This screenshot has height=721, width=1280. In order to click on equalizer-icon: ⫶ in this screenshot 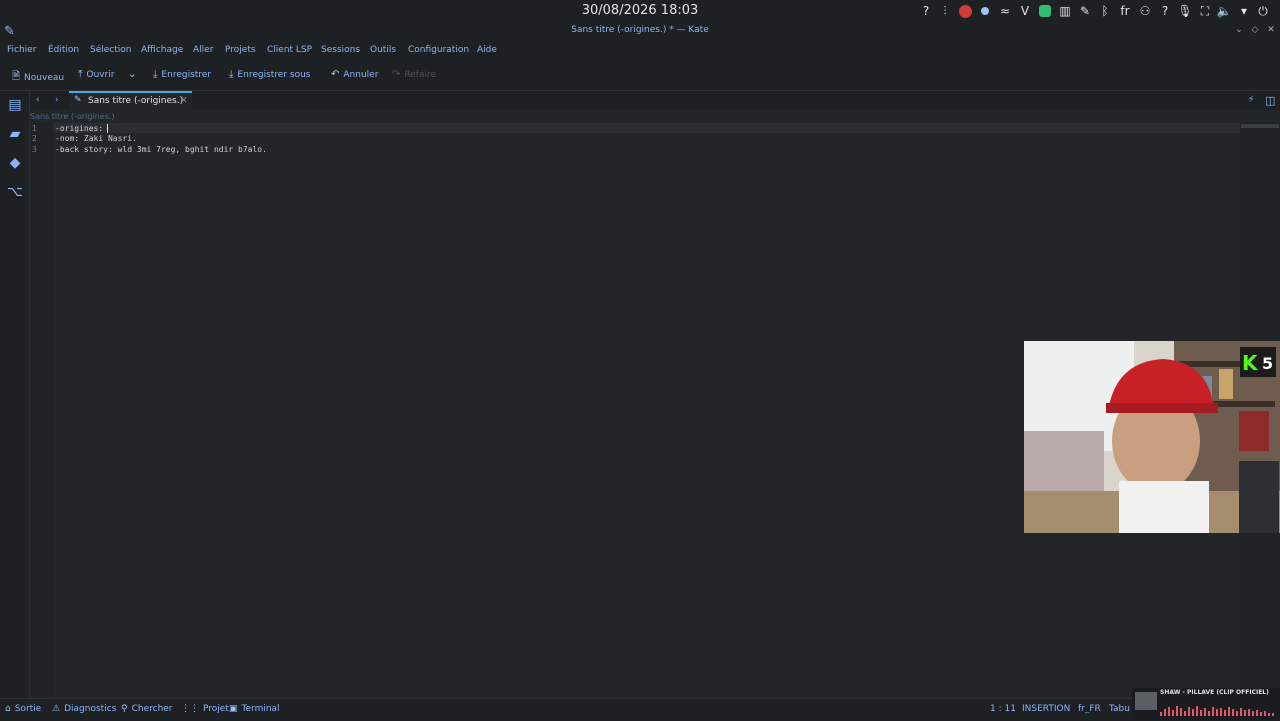, I will do `click(945, 11)`.